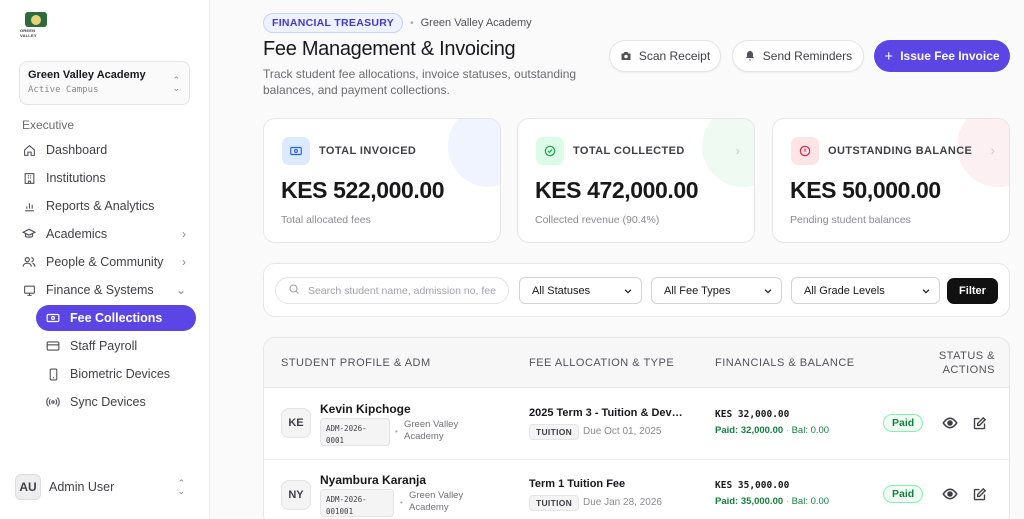 This screenshot has width=1024, height=519. What do you see at coordinates (106, 234) in the screenshot?
I see `sidebar-item-academics: Academics ›` at bounding box center [106, 234].